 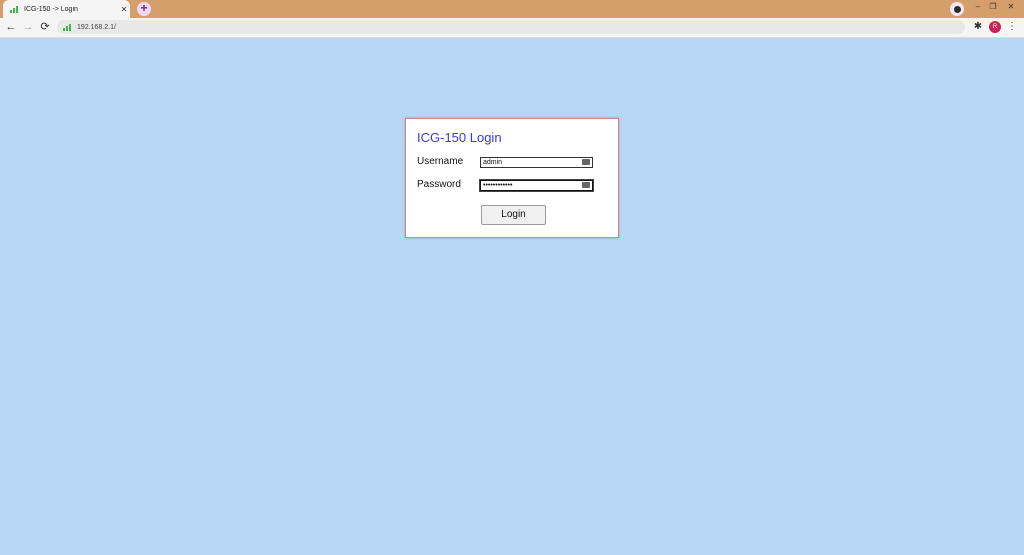 I want to click on password-value: ••••••••••••, so click(x=498, y=185).